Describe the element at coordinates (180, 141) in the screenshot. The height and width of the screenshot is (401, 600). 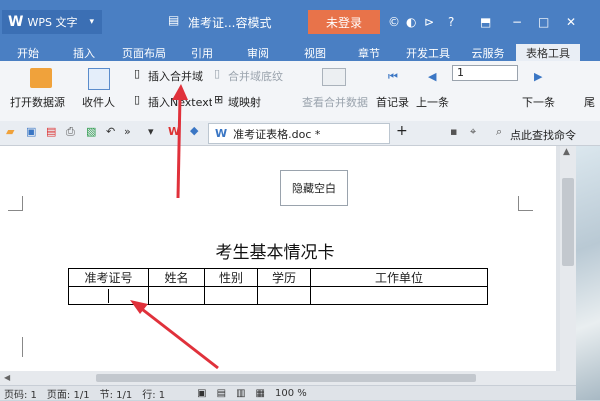
I see `arrow-to-insert-merge-field` at that location.